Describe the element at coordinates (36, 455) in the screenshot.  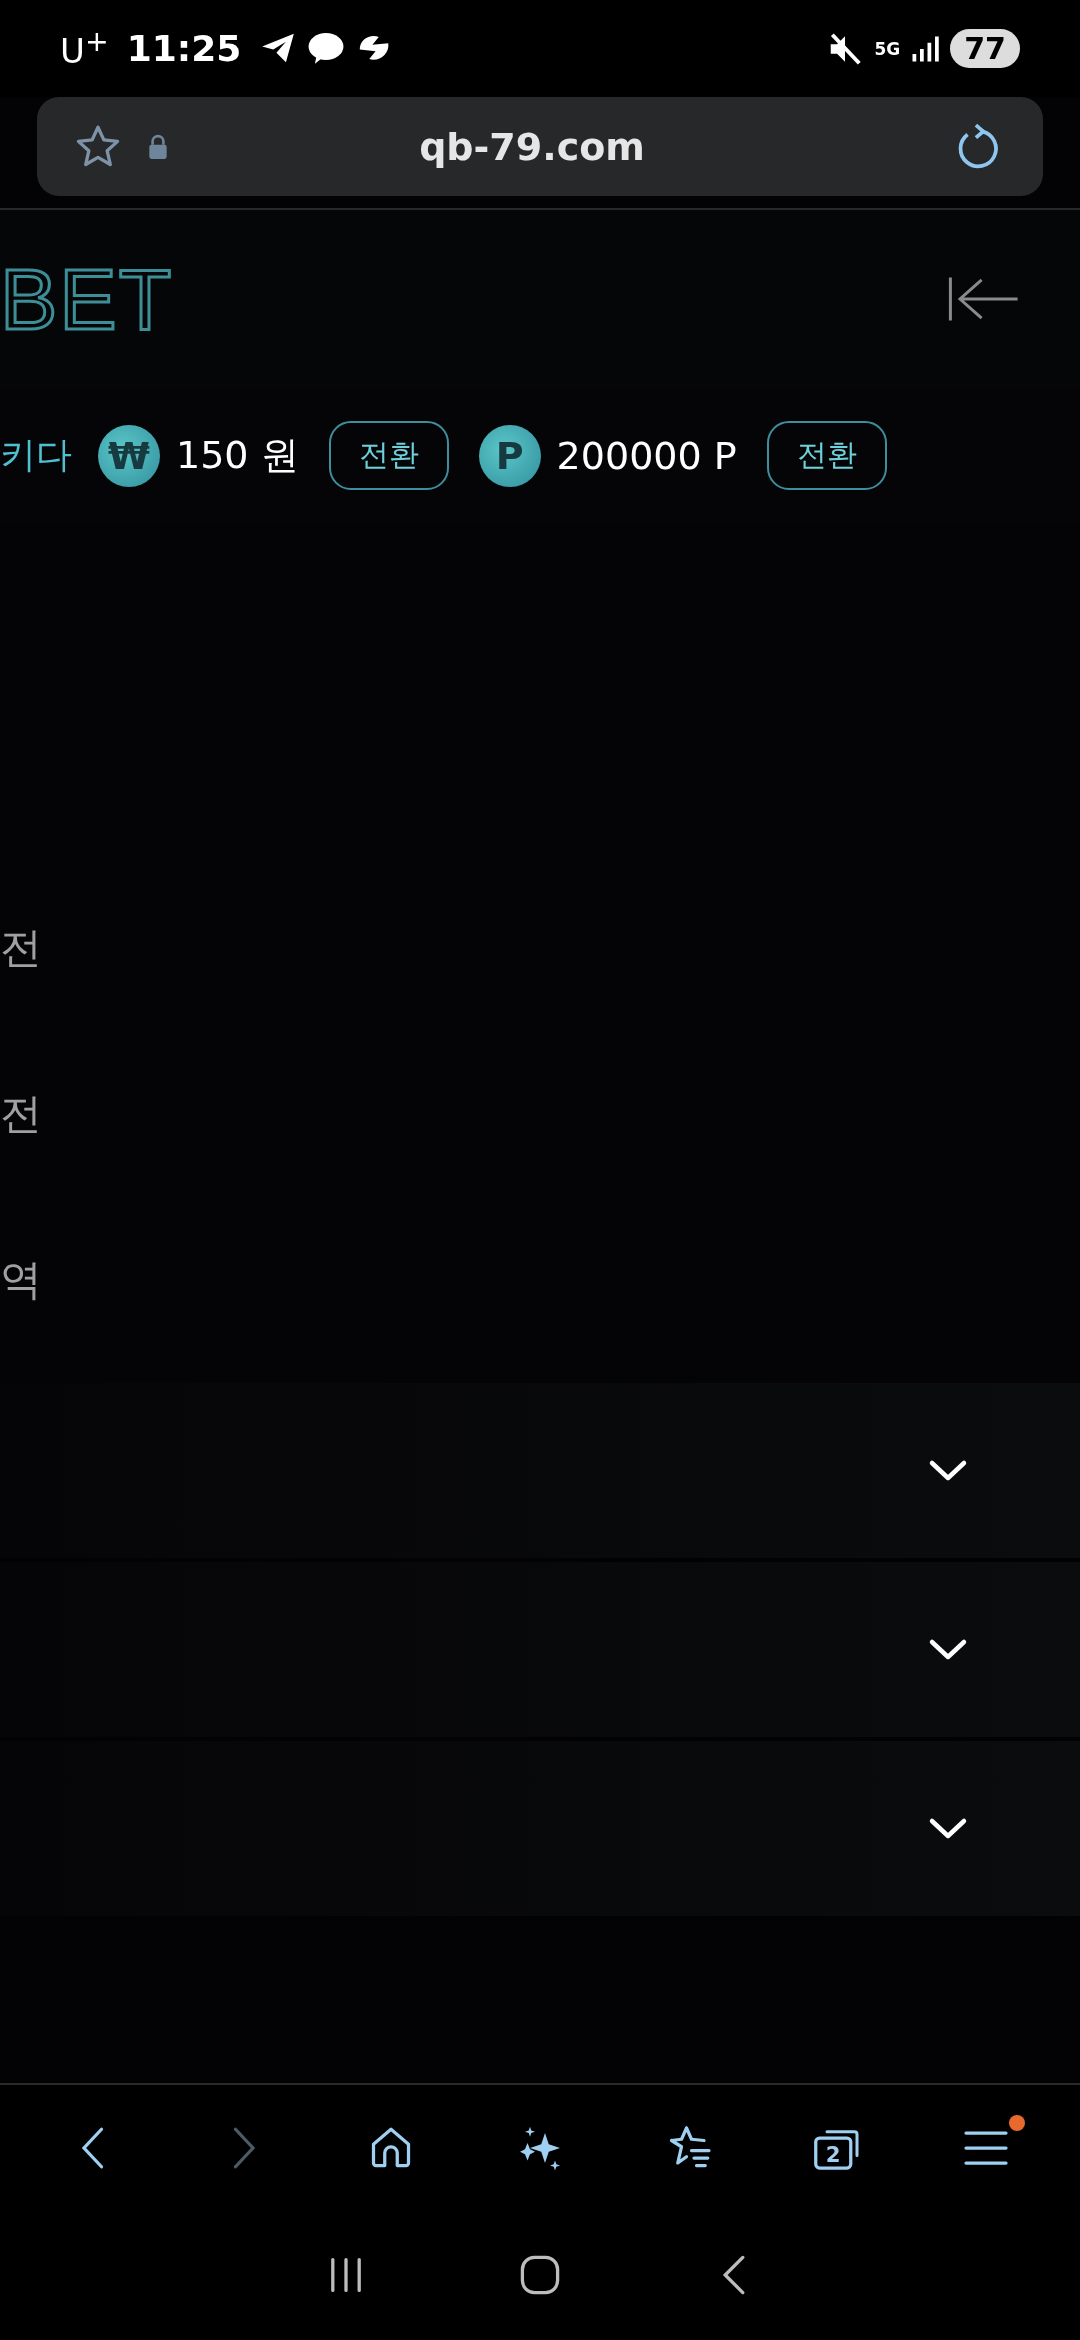
I see `user-name: 키다` at that location.